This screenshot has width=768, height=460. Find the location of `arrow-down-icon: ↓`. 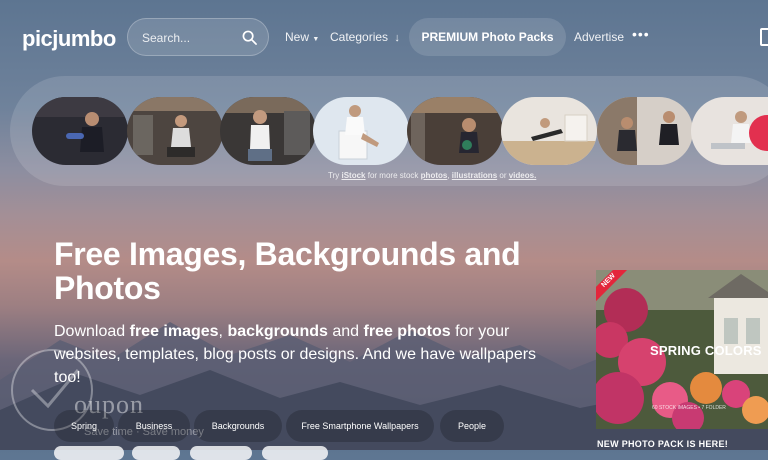

arrow-down-icon: ↓ is located at coordinates (397, 38).